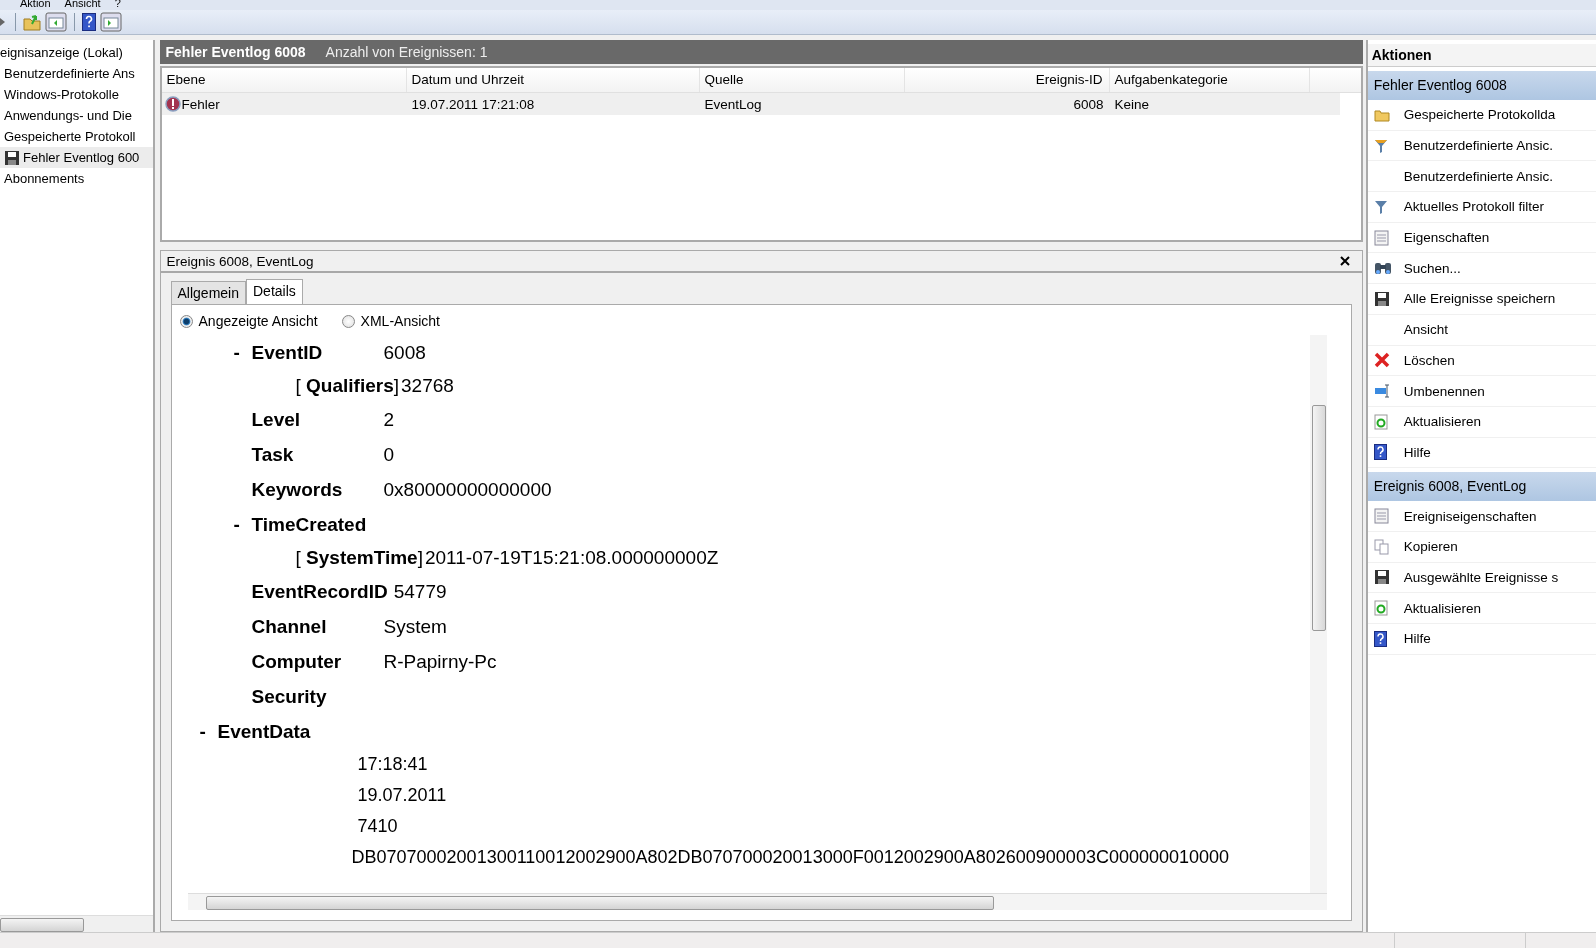 The width and height of the screenshot is (1596, 948). I want to click on field-value: R-Papirny-Pc, so click(440, 662).